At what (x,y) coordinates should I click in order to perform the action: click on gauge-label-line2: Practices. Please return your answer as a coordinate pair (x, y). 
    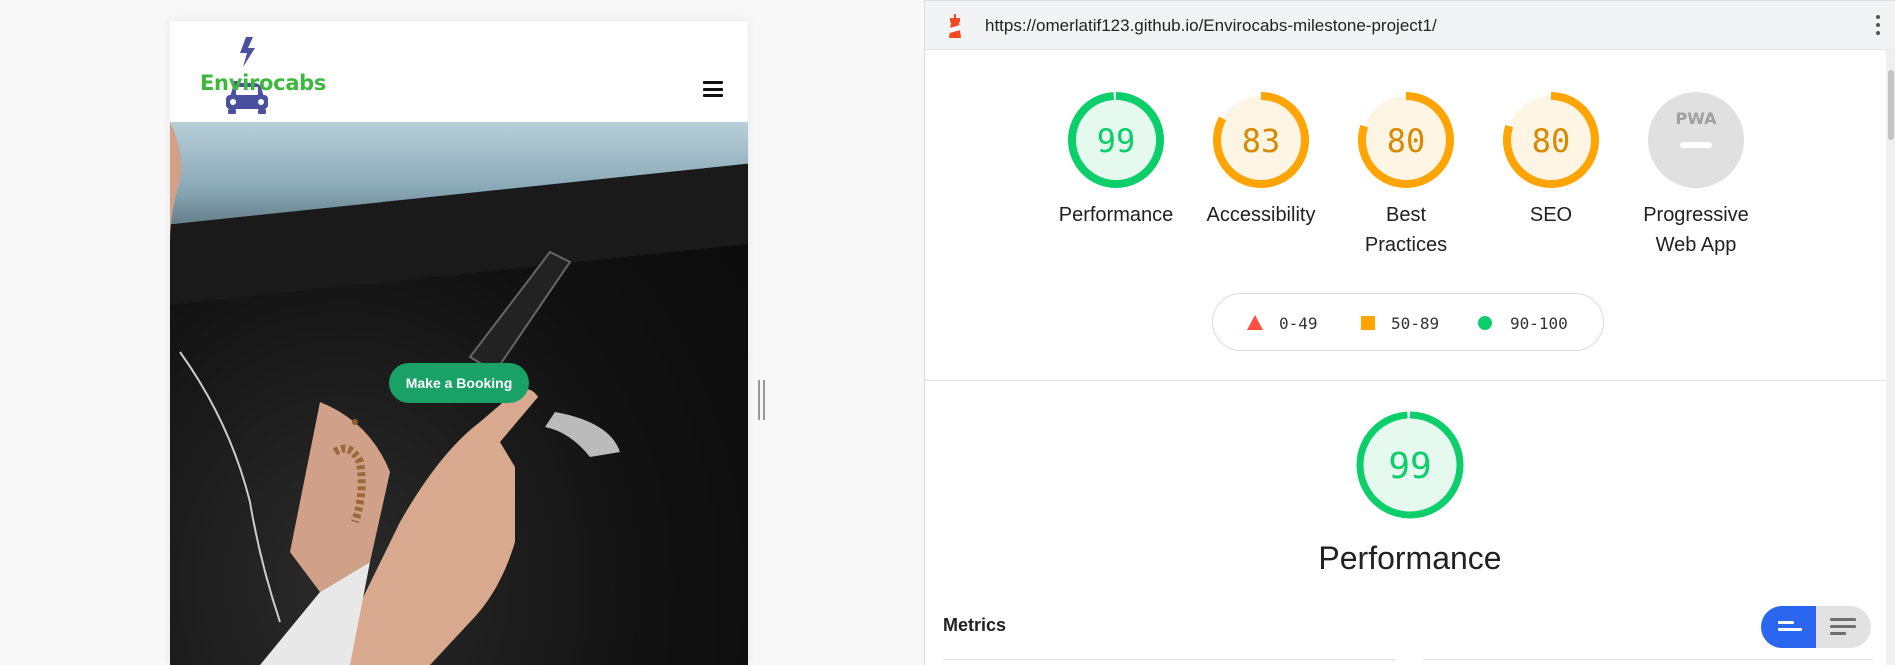
    Looking at the image, I should click on (1406, 245).